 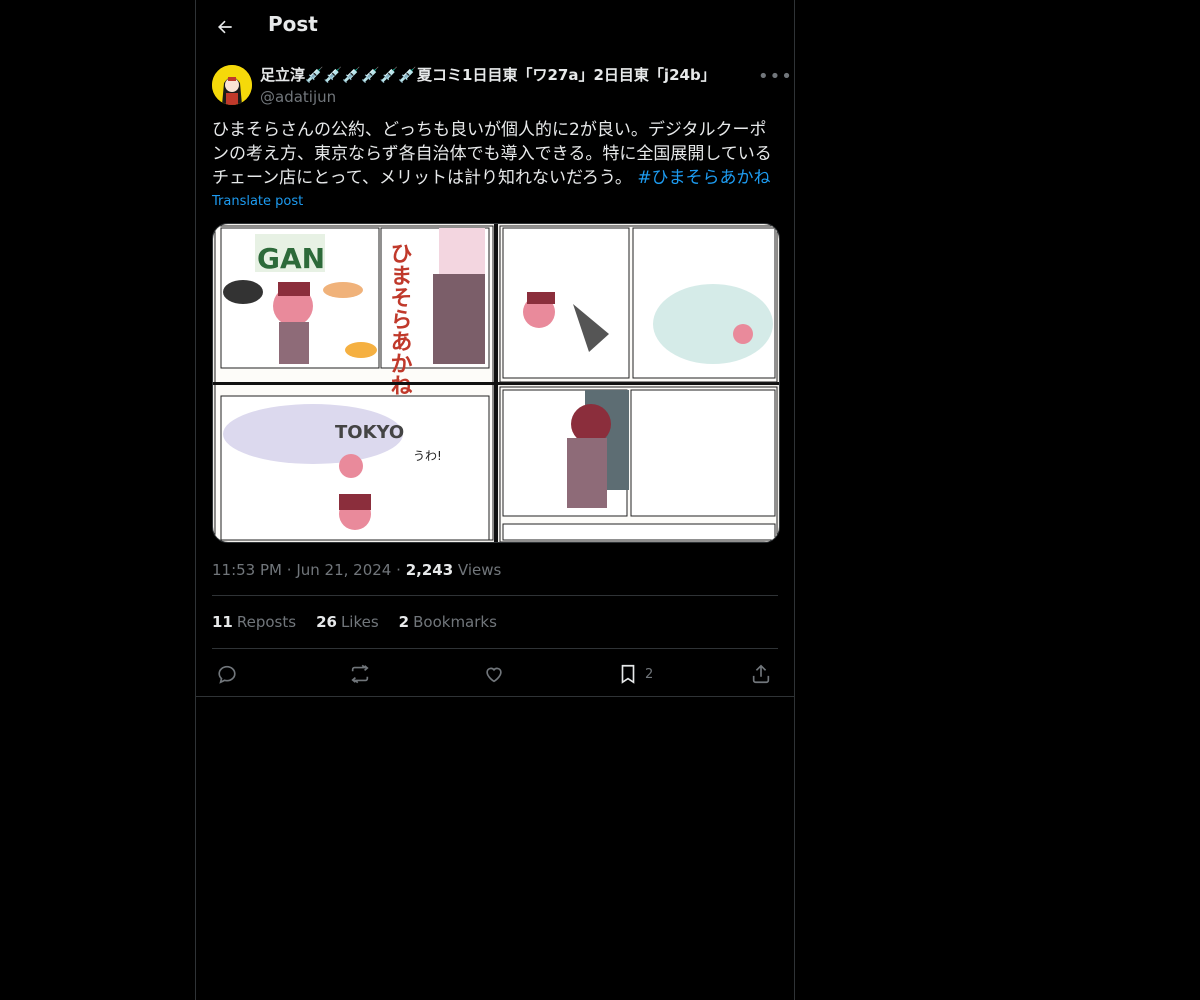 What do you see at coordinates (404, 622) in the screenshot?
I see `bookmarks-count: 2` at bounding box center [404, 622].